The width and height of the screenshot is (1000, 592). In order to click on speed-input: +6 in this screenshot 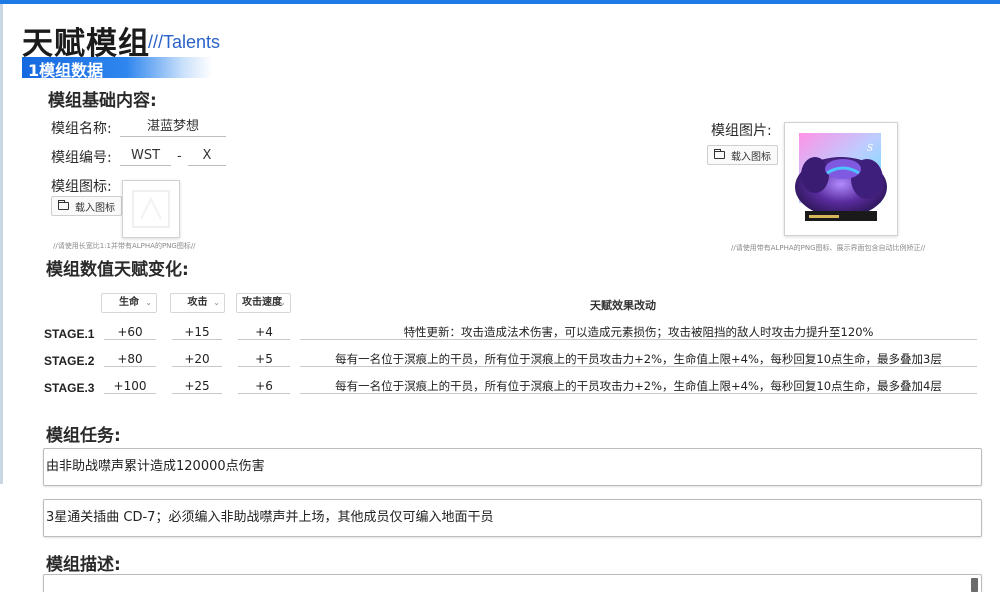, I will do `click(264, 386)`.